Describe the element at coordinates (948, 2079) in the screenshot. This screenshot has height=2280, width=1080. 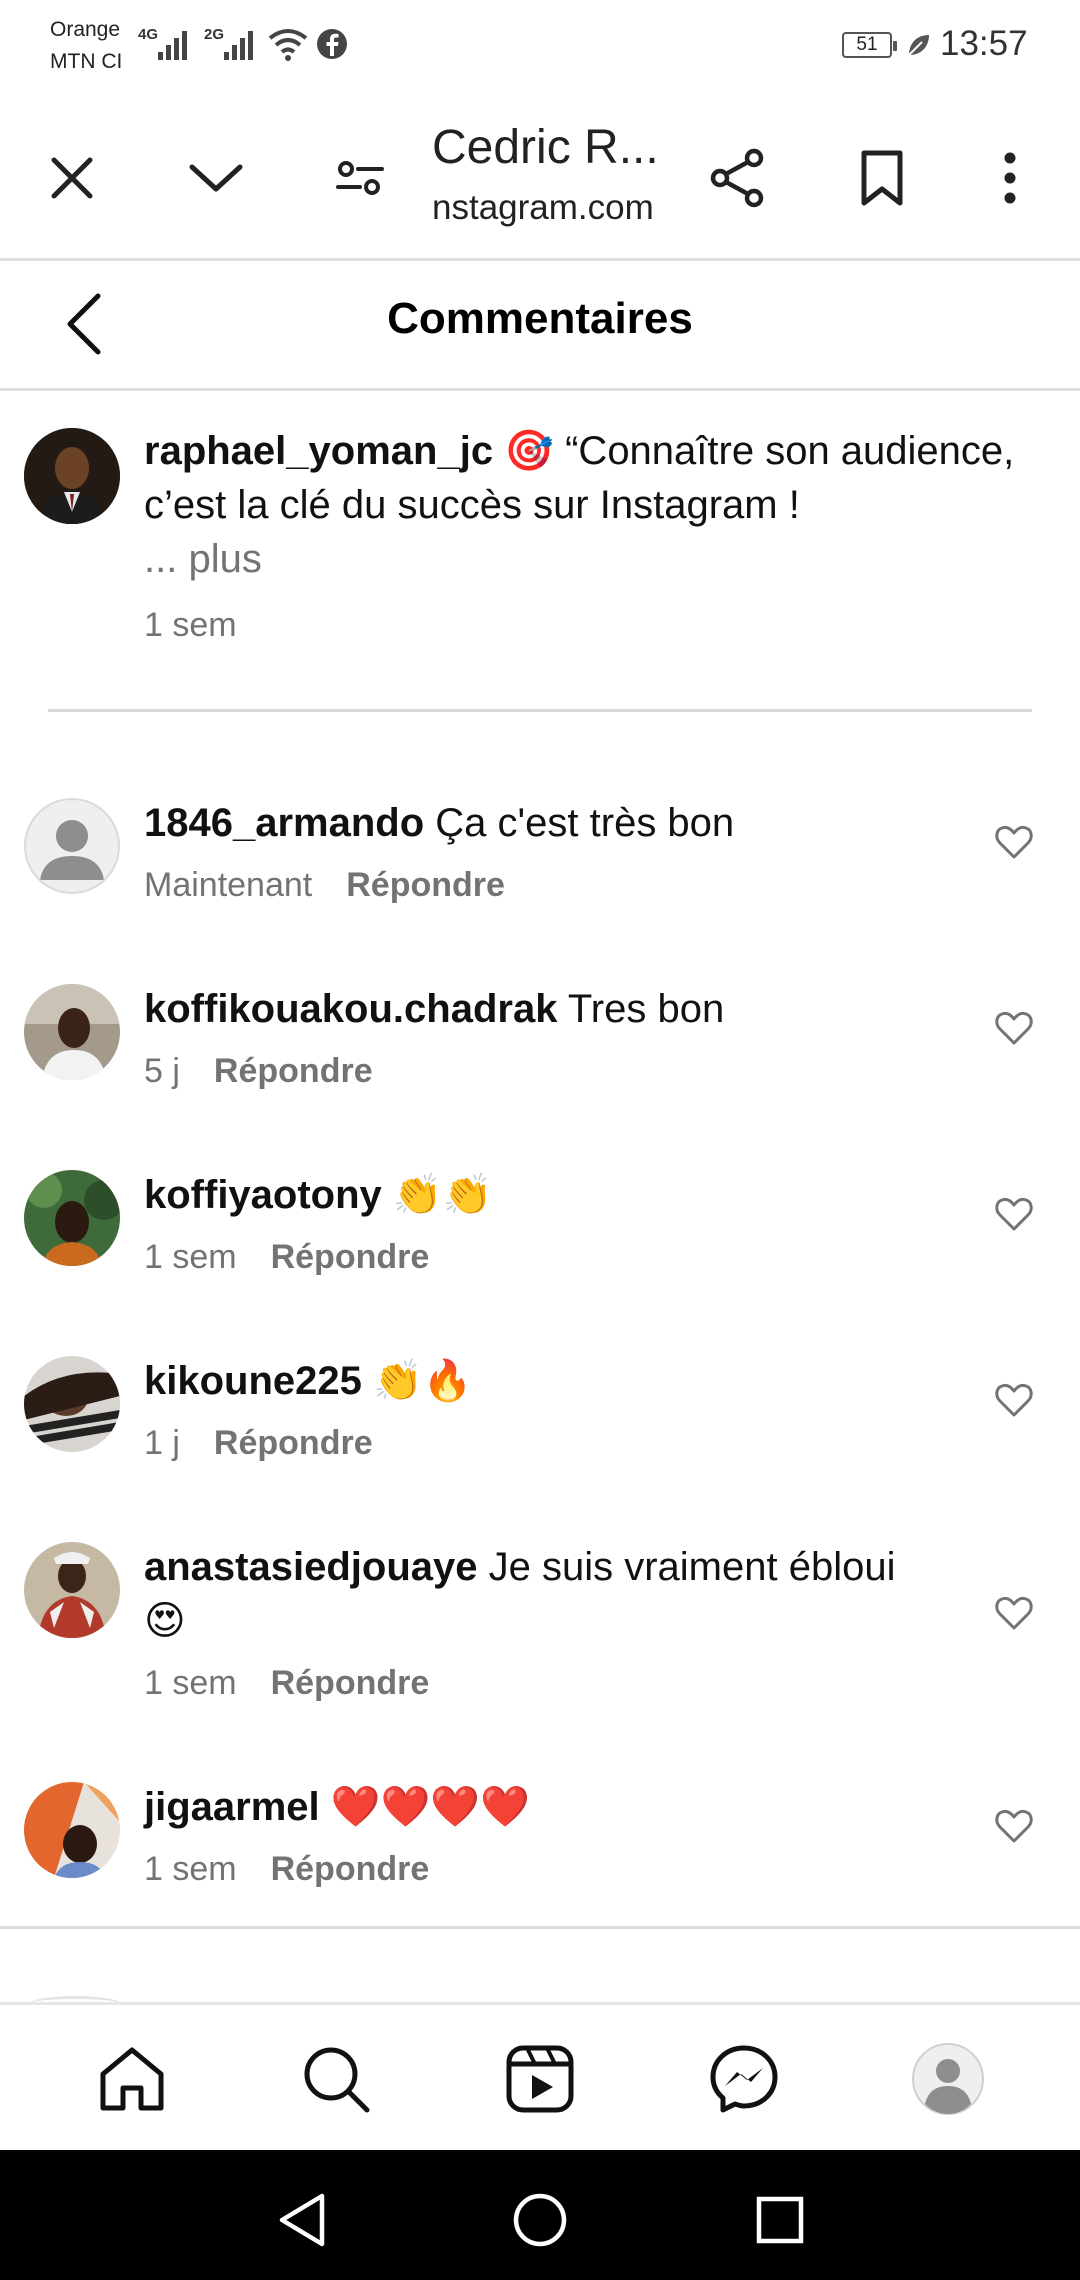
I see `profile-icon` at that location.